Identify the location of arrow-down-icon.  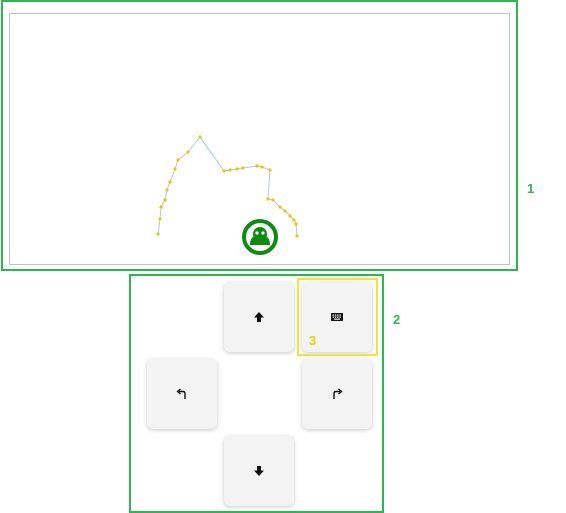
(259, 471).